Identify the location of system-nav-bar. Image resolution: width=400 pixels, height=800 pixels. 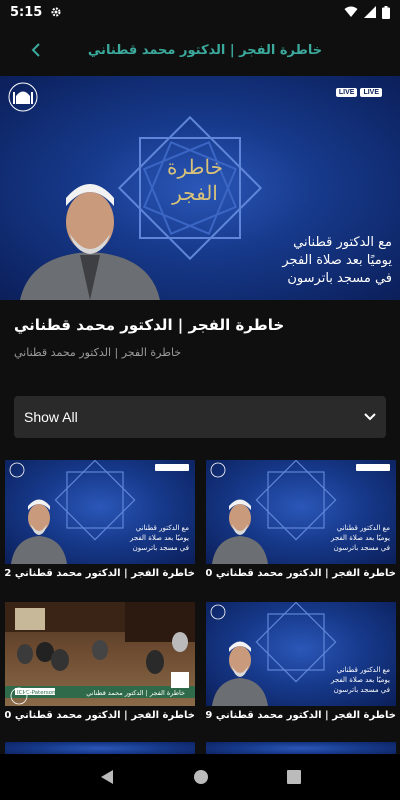
(200, 777).